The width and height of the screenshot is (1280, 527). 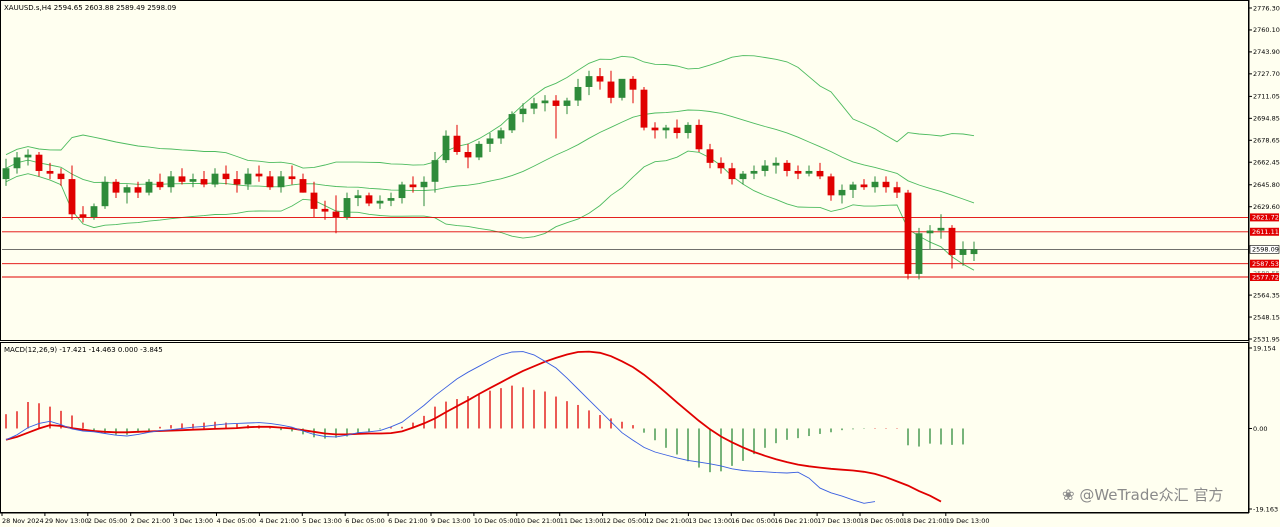 I want to click on x-tick-label: 13 Dec 13:00, so click(x=710, y=521).